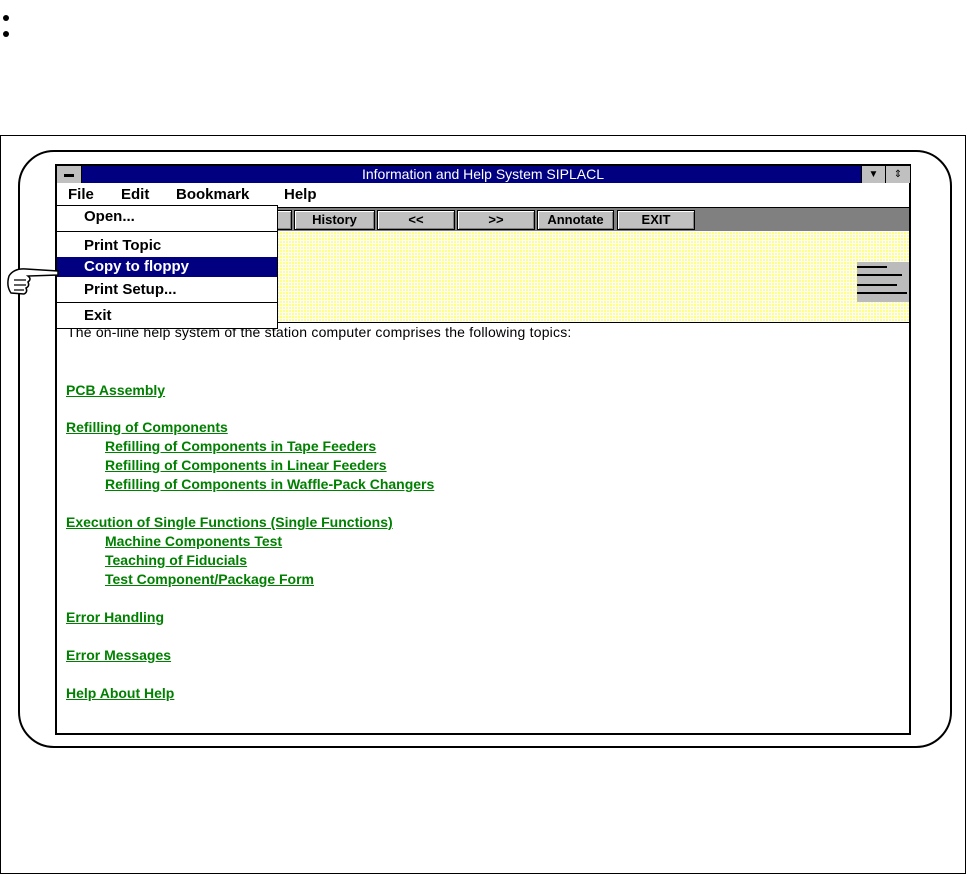  I want to click on annotate-button: Annotate, so click(575, 220).